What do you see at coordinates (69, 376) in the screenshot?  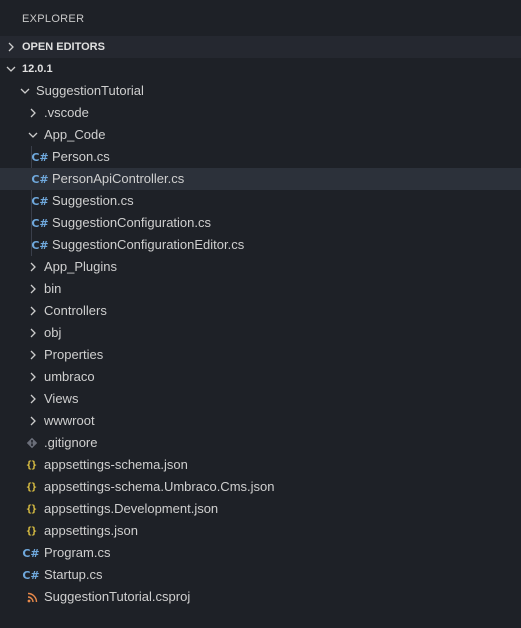 I see `tree-item-label: umbraco` at bounding box center [69, 376].